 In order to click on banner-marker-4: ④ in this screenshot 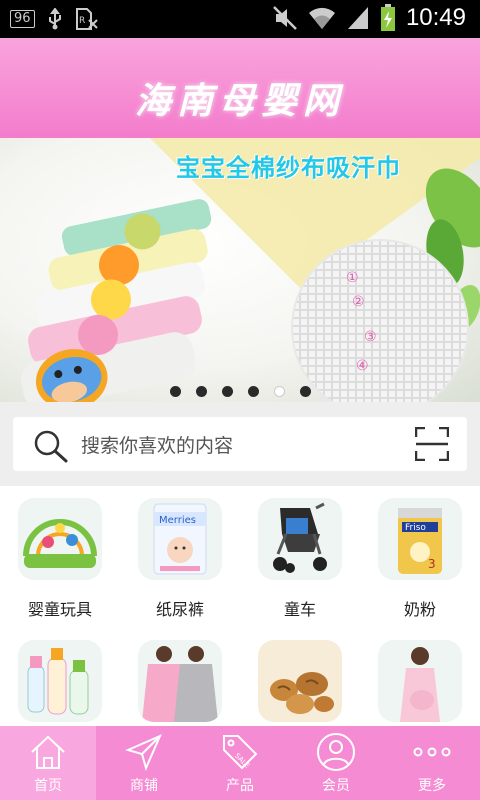, I will do `click(362, 366)`.